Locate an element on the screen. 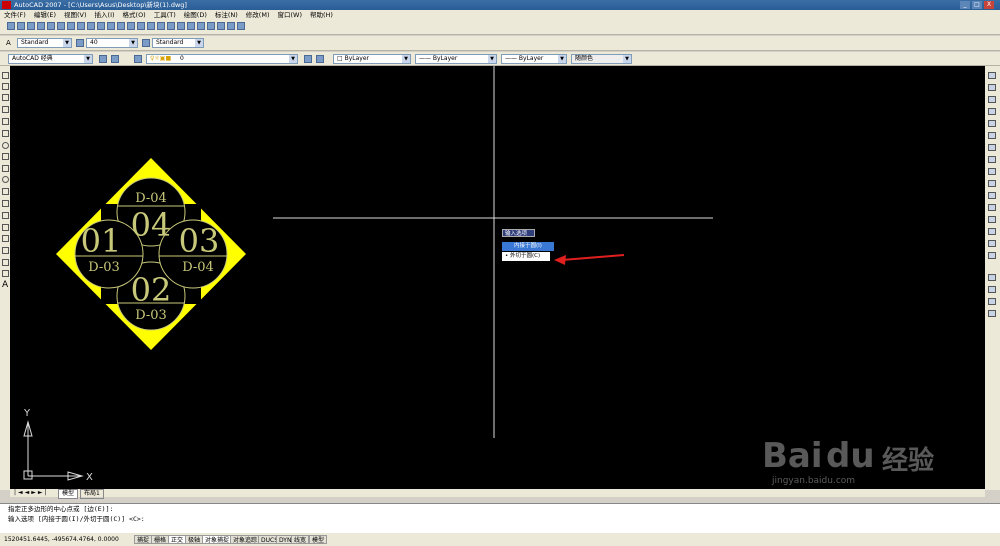 The image size is (1000, 546). extend-icon is located at coordinates (992, 195).